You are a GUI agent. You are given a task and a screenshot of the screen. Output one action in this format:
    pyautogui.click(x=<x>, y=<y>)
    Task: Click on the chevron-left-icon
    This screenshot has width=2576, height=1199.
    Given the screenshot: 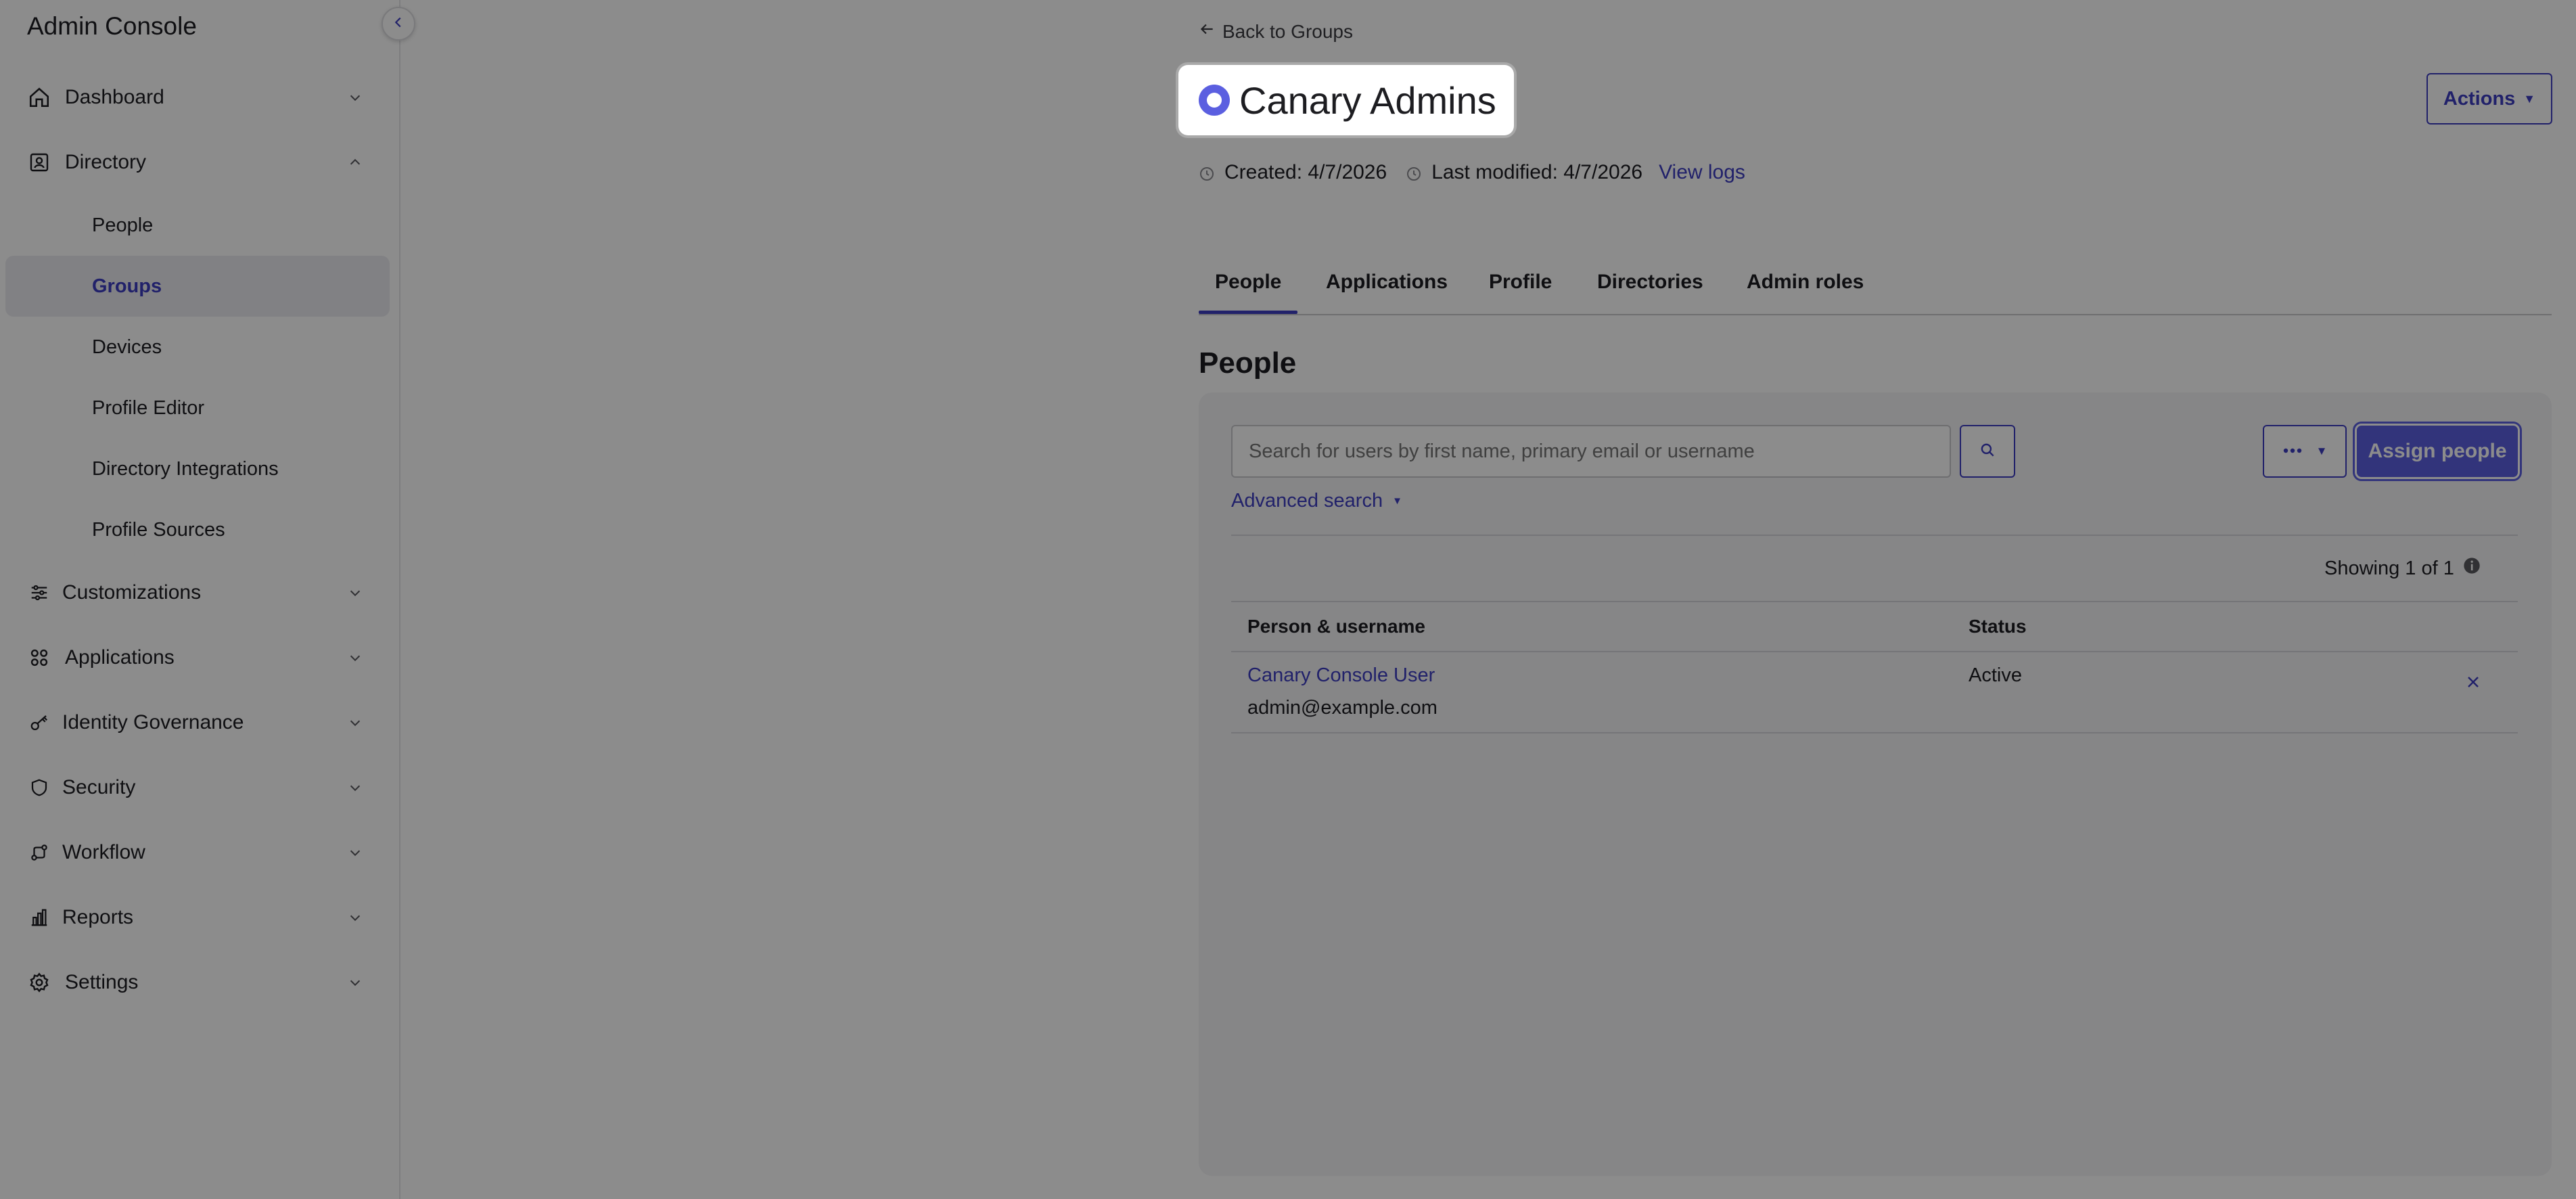 What is the action you would take?
    pyautogui.click(x=398, y=24)
    